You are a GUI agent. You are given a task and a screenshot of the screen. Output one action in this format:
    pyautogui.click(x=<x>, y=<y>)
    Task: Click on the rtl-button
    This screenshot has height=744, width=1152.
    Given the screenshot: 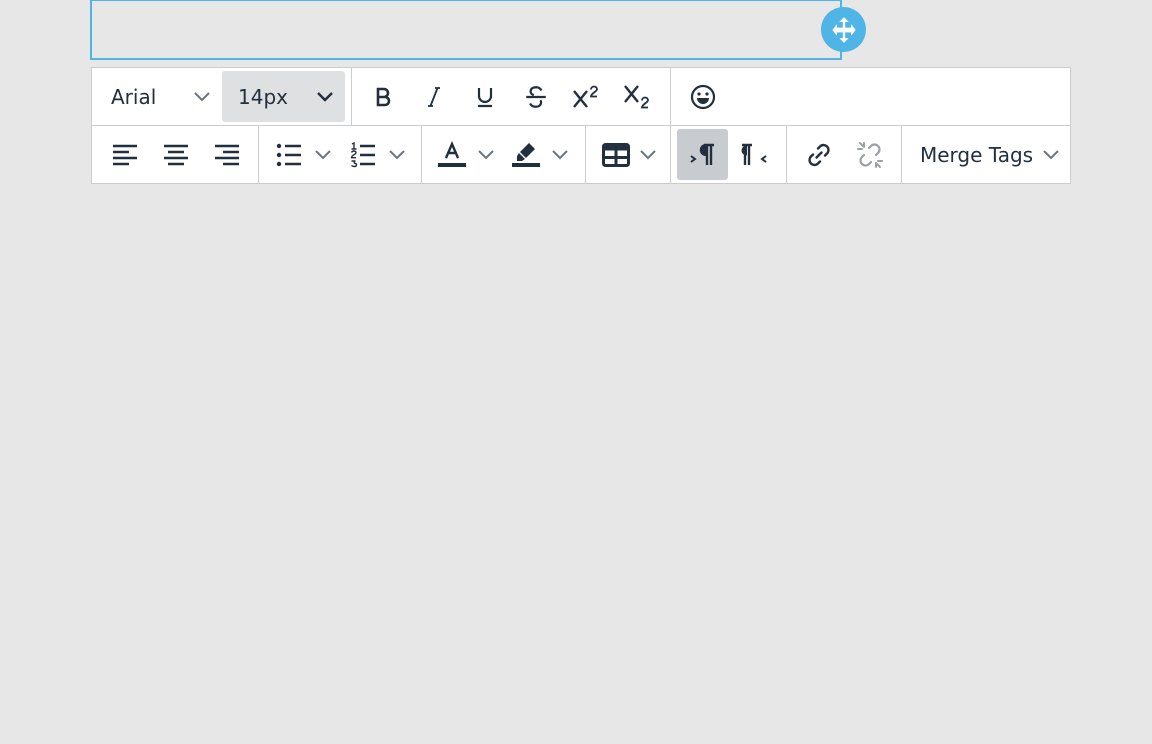 What is the action you would take?
    pyautogui.click(x=753, y=154)
    